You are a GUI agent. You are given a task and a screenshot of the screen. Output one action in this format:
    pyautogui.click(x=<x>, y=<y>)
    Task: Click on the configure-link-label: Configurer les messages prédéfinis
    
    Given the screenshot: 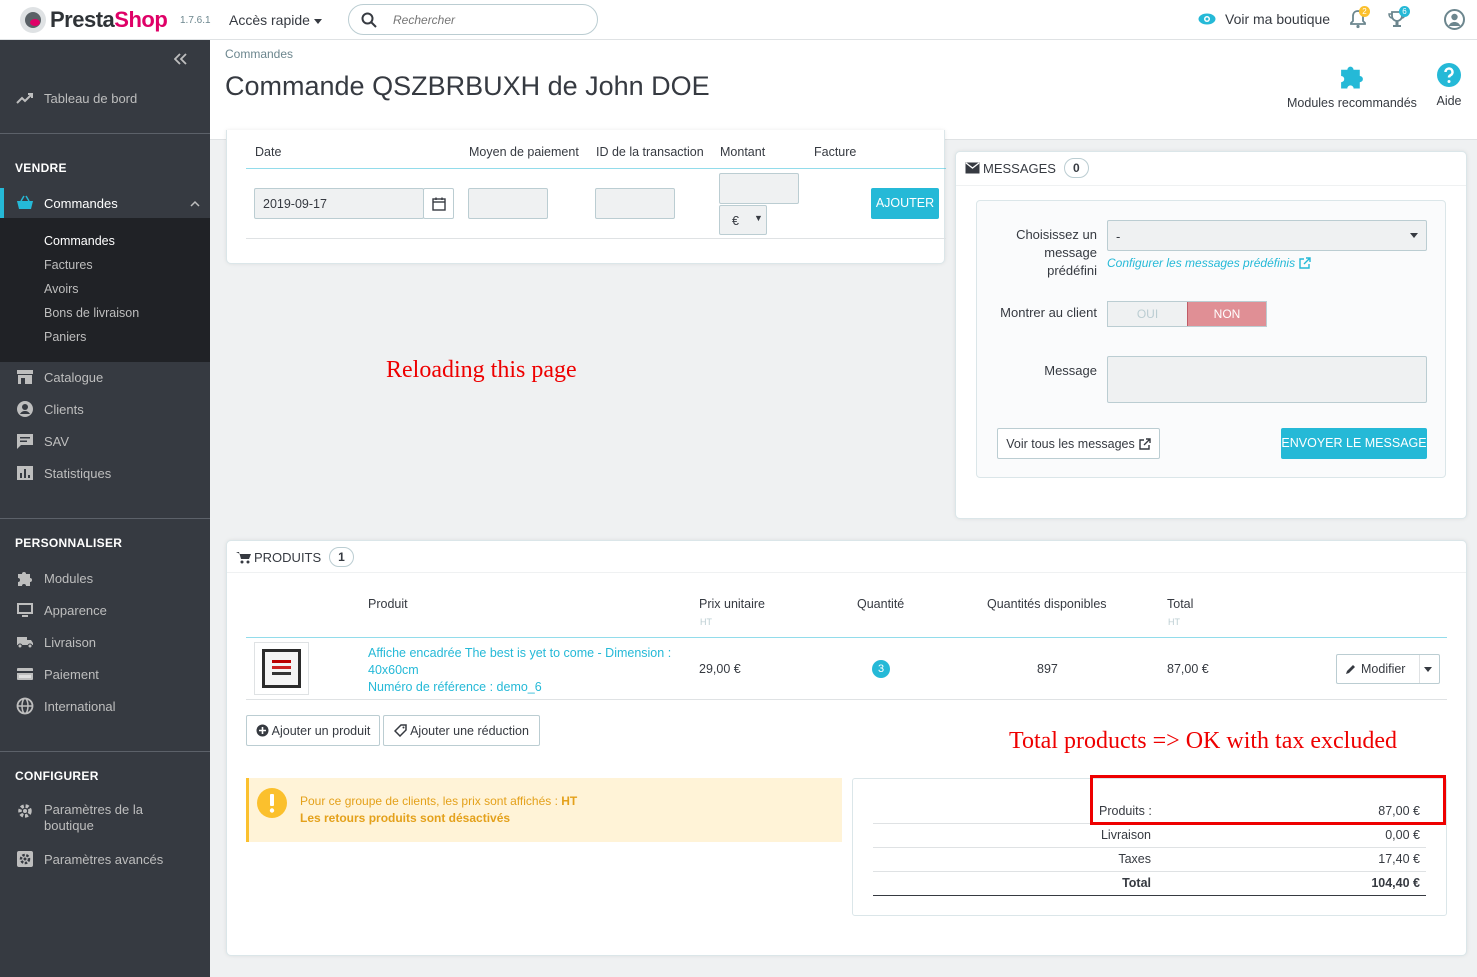 What is the action you would take?
    pyautogui.click(x=1201, y=263)
    